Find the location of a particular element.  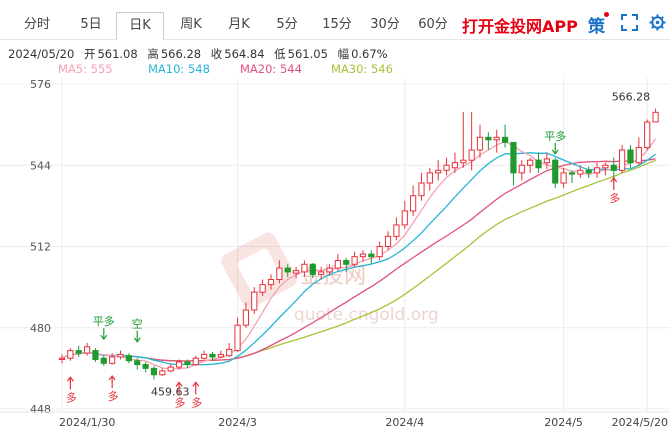

y-tick-label: 480 is located at coordinates (40, 328).